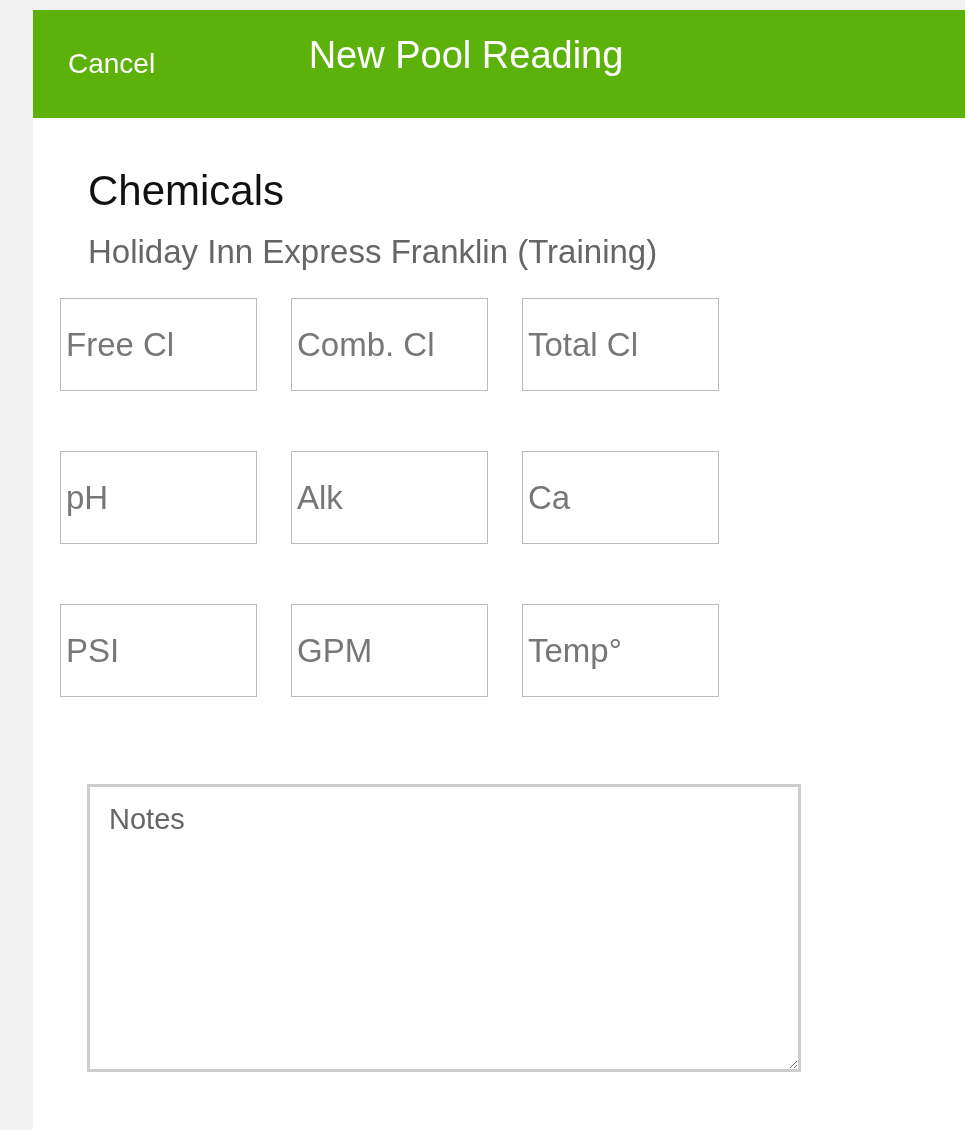  I want to click on input-field: Ca, so click(620, 497).